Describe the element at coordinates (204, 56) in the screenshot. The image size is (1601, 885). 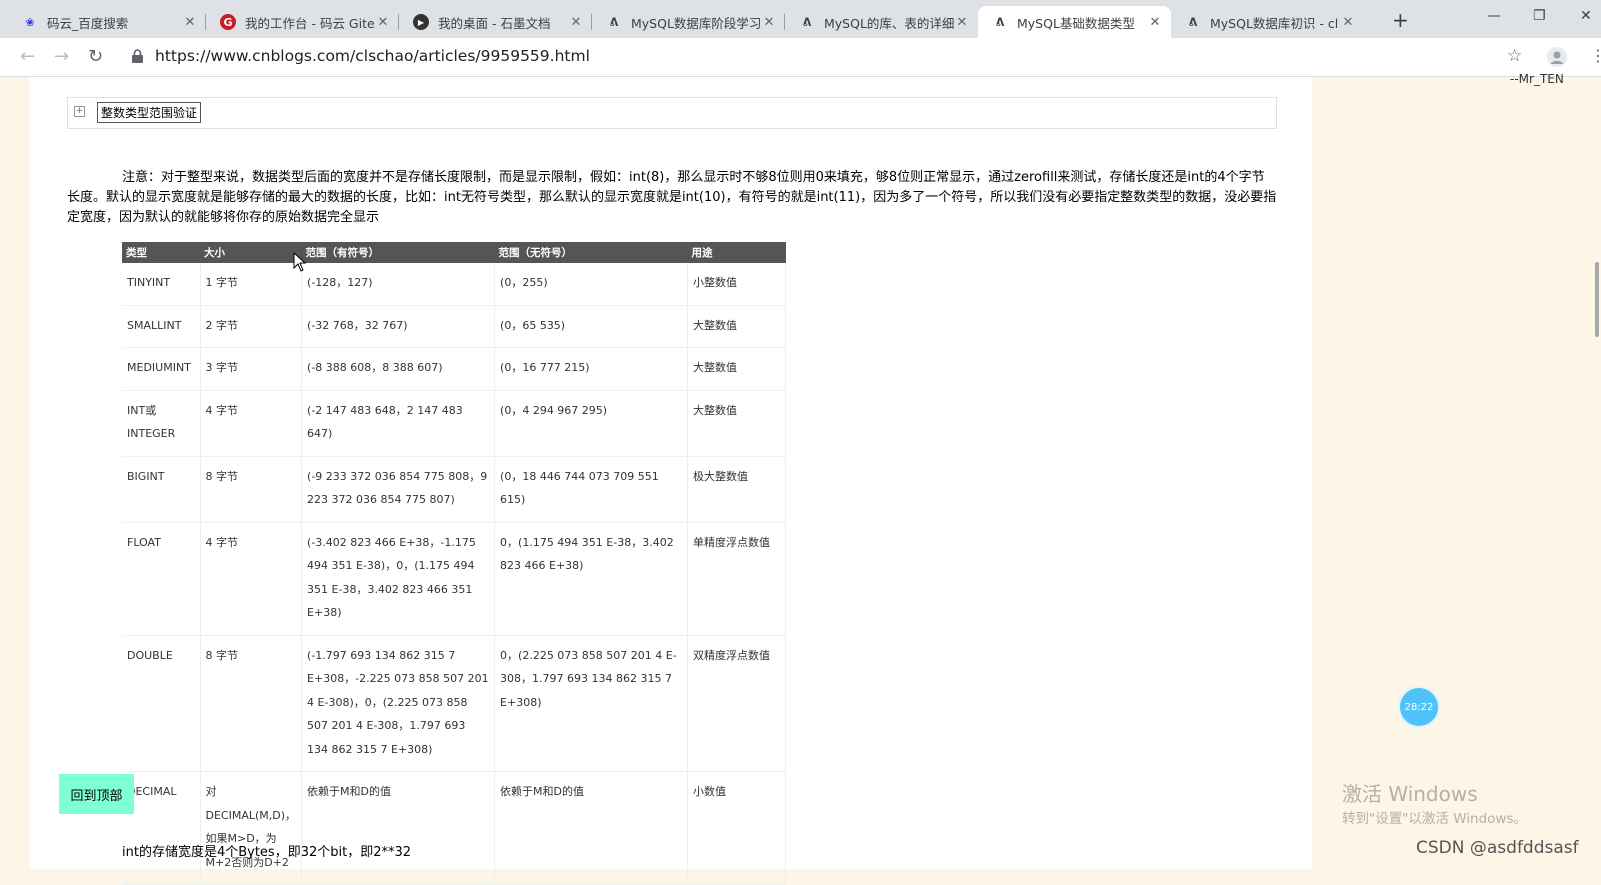
I see `url-prefix: https://www.` at that location.